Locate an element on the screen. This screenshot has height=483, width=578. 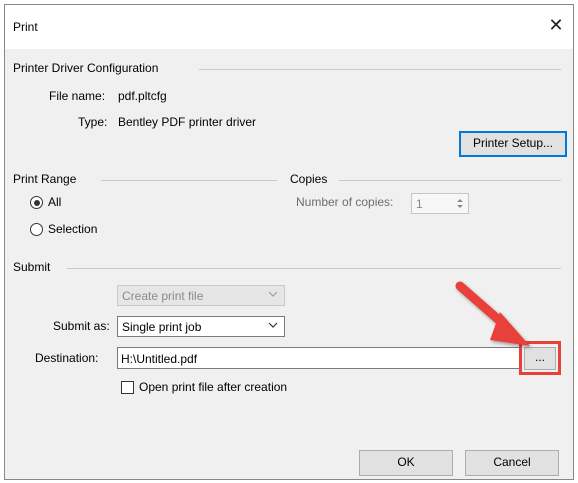
file-name-value: pdf.pltcfg is located at coordinates (142, 96).